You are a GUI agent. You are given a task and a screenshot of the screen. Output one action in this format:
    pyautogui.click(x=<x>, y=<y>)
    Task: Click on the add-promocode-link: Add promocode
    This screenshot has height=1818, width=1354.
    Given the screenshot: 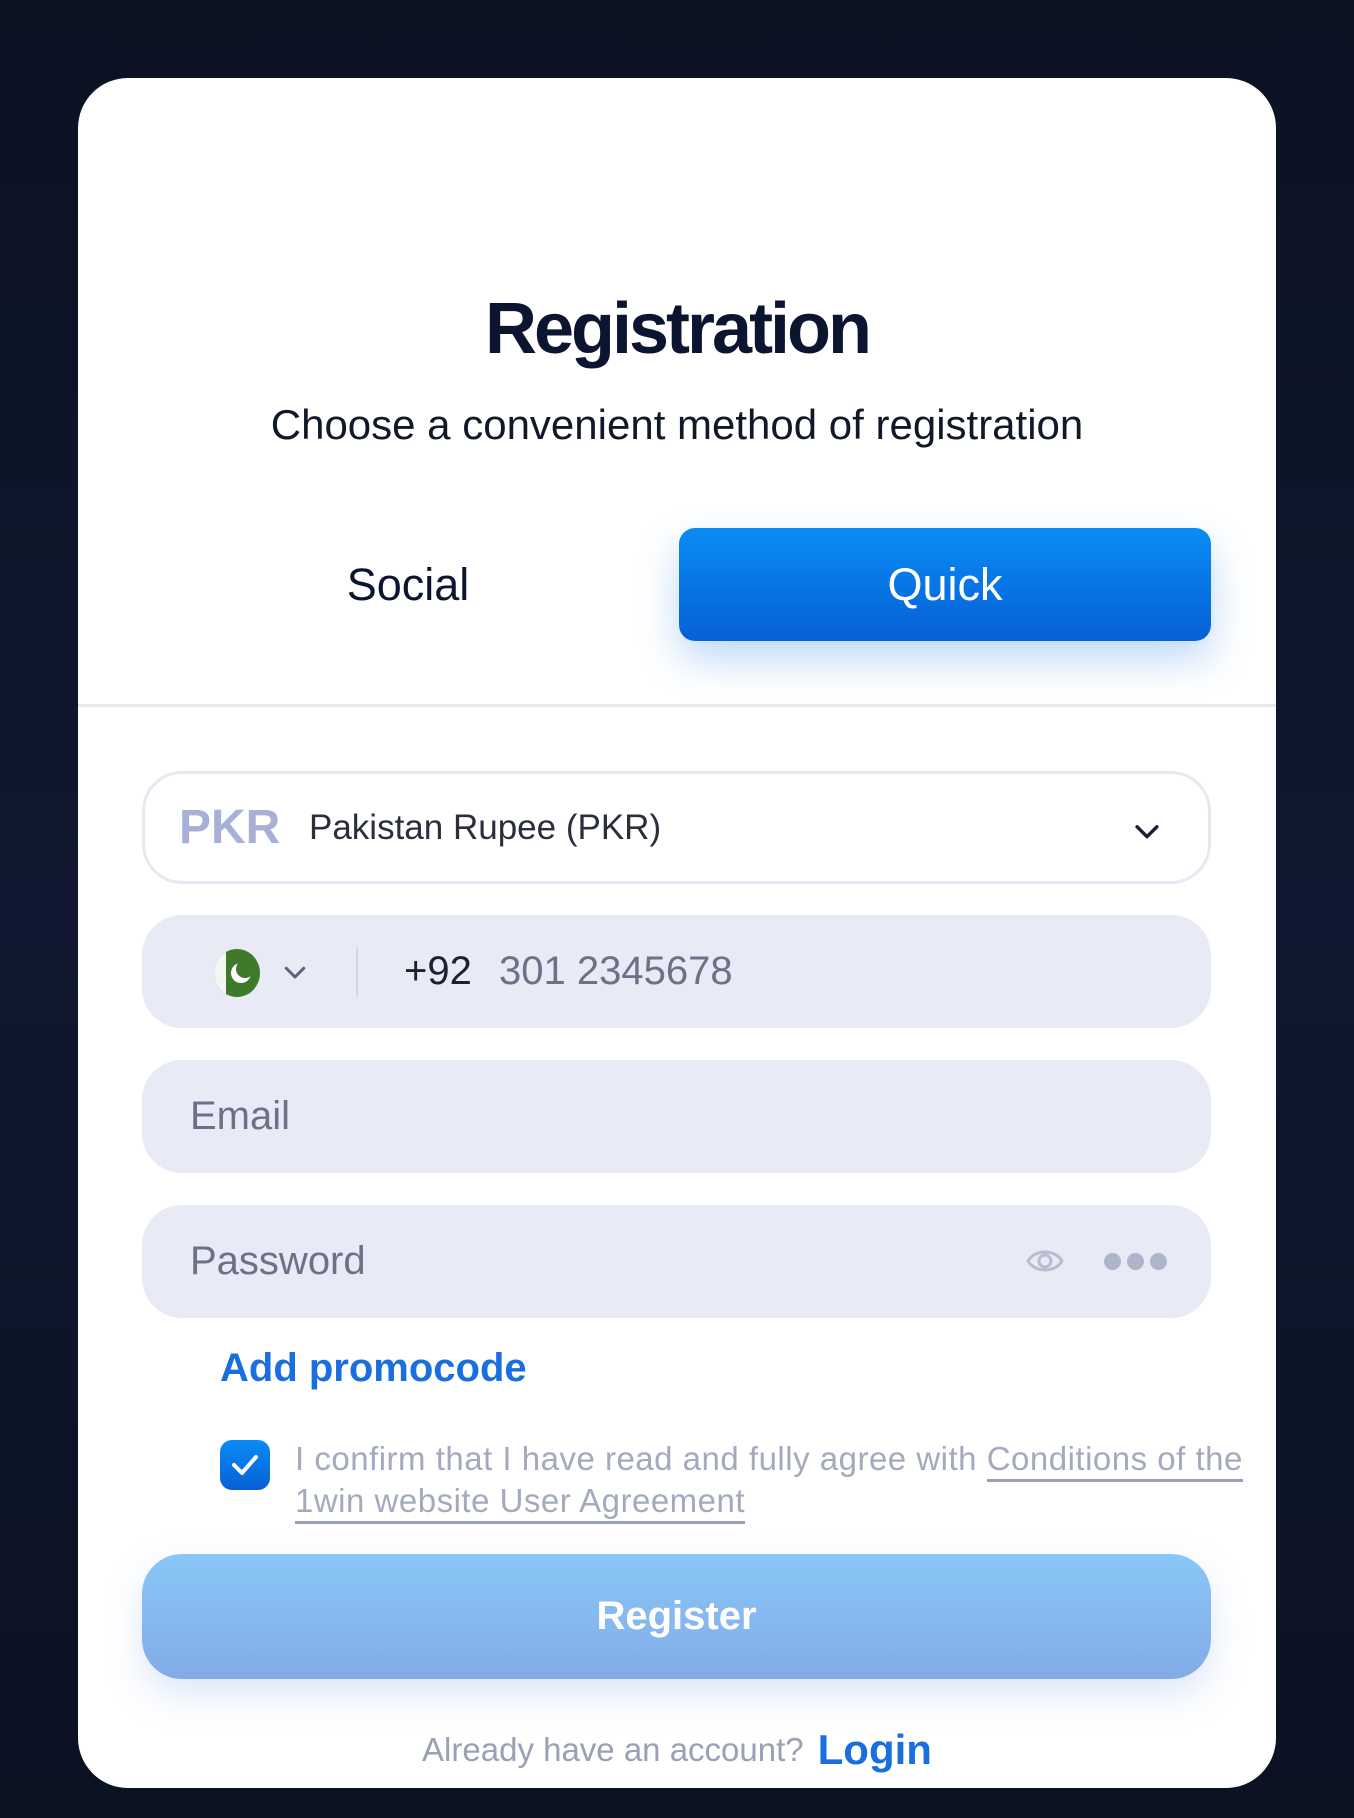 What is the action you would take?
    pyautogui.click(x=373, y=1368)
    